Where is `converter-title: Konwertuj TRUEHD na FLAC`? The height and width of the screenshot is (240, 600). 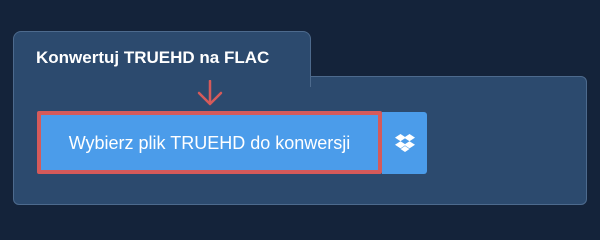
converter-title: Konwertuj TRUEHD na FLAC is located at coordinates (153, 57).